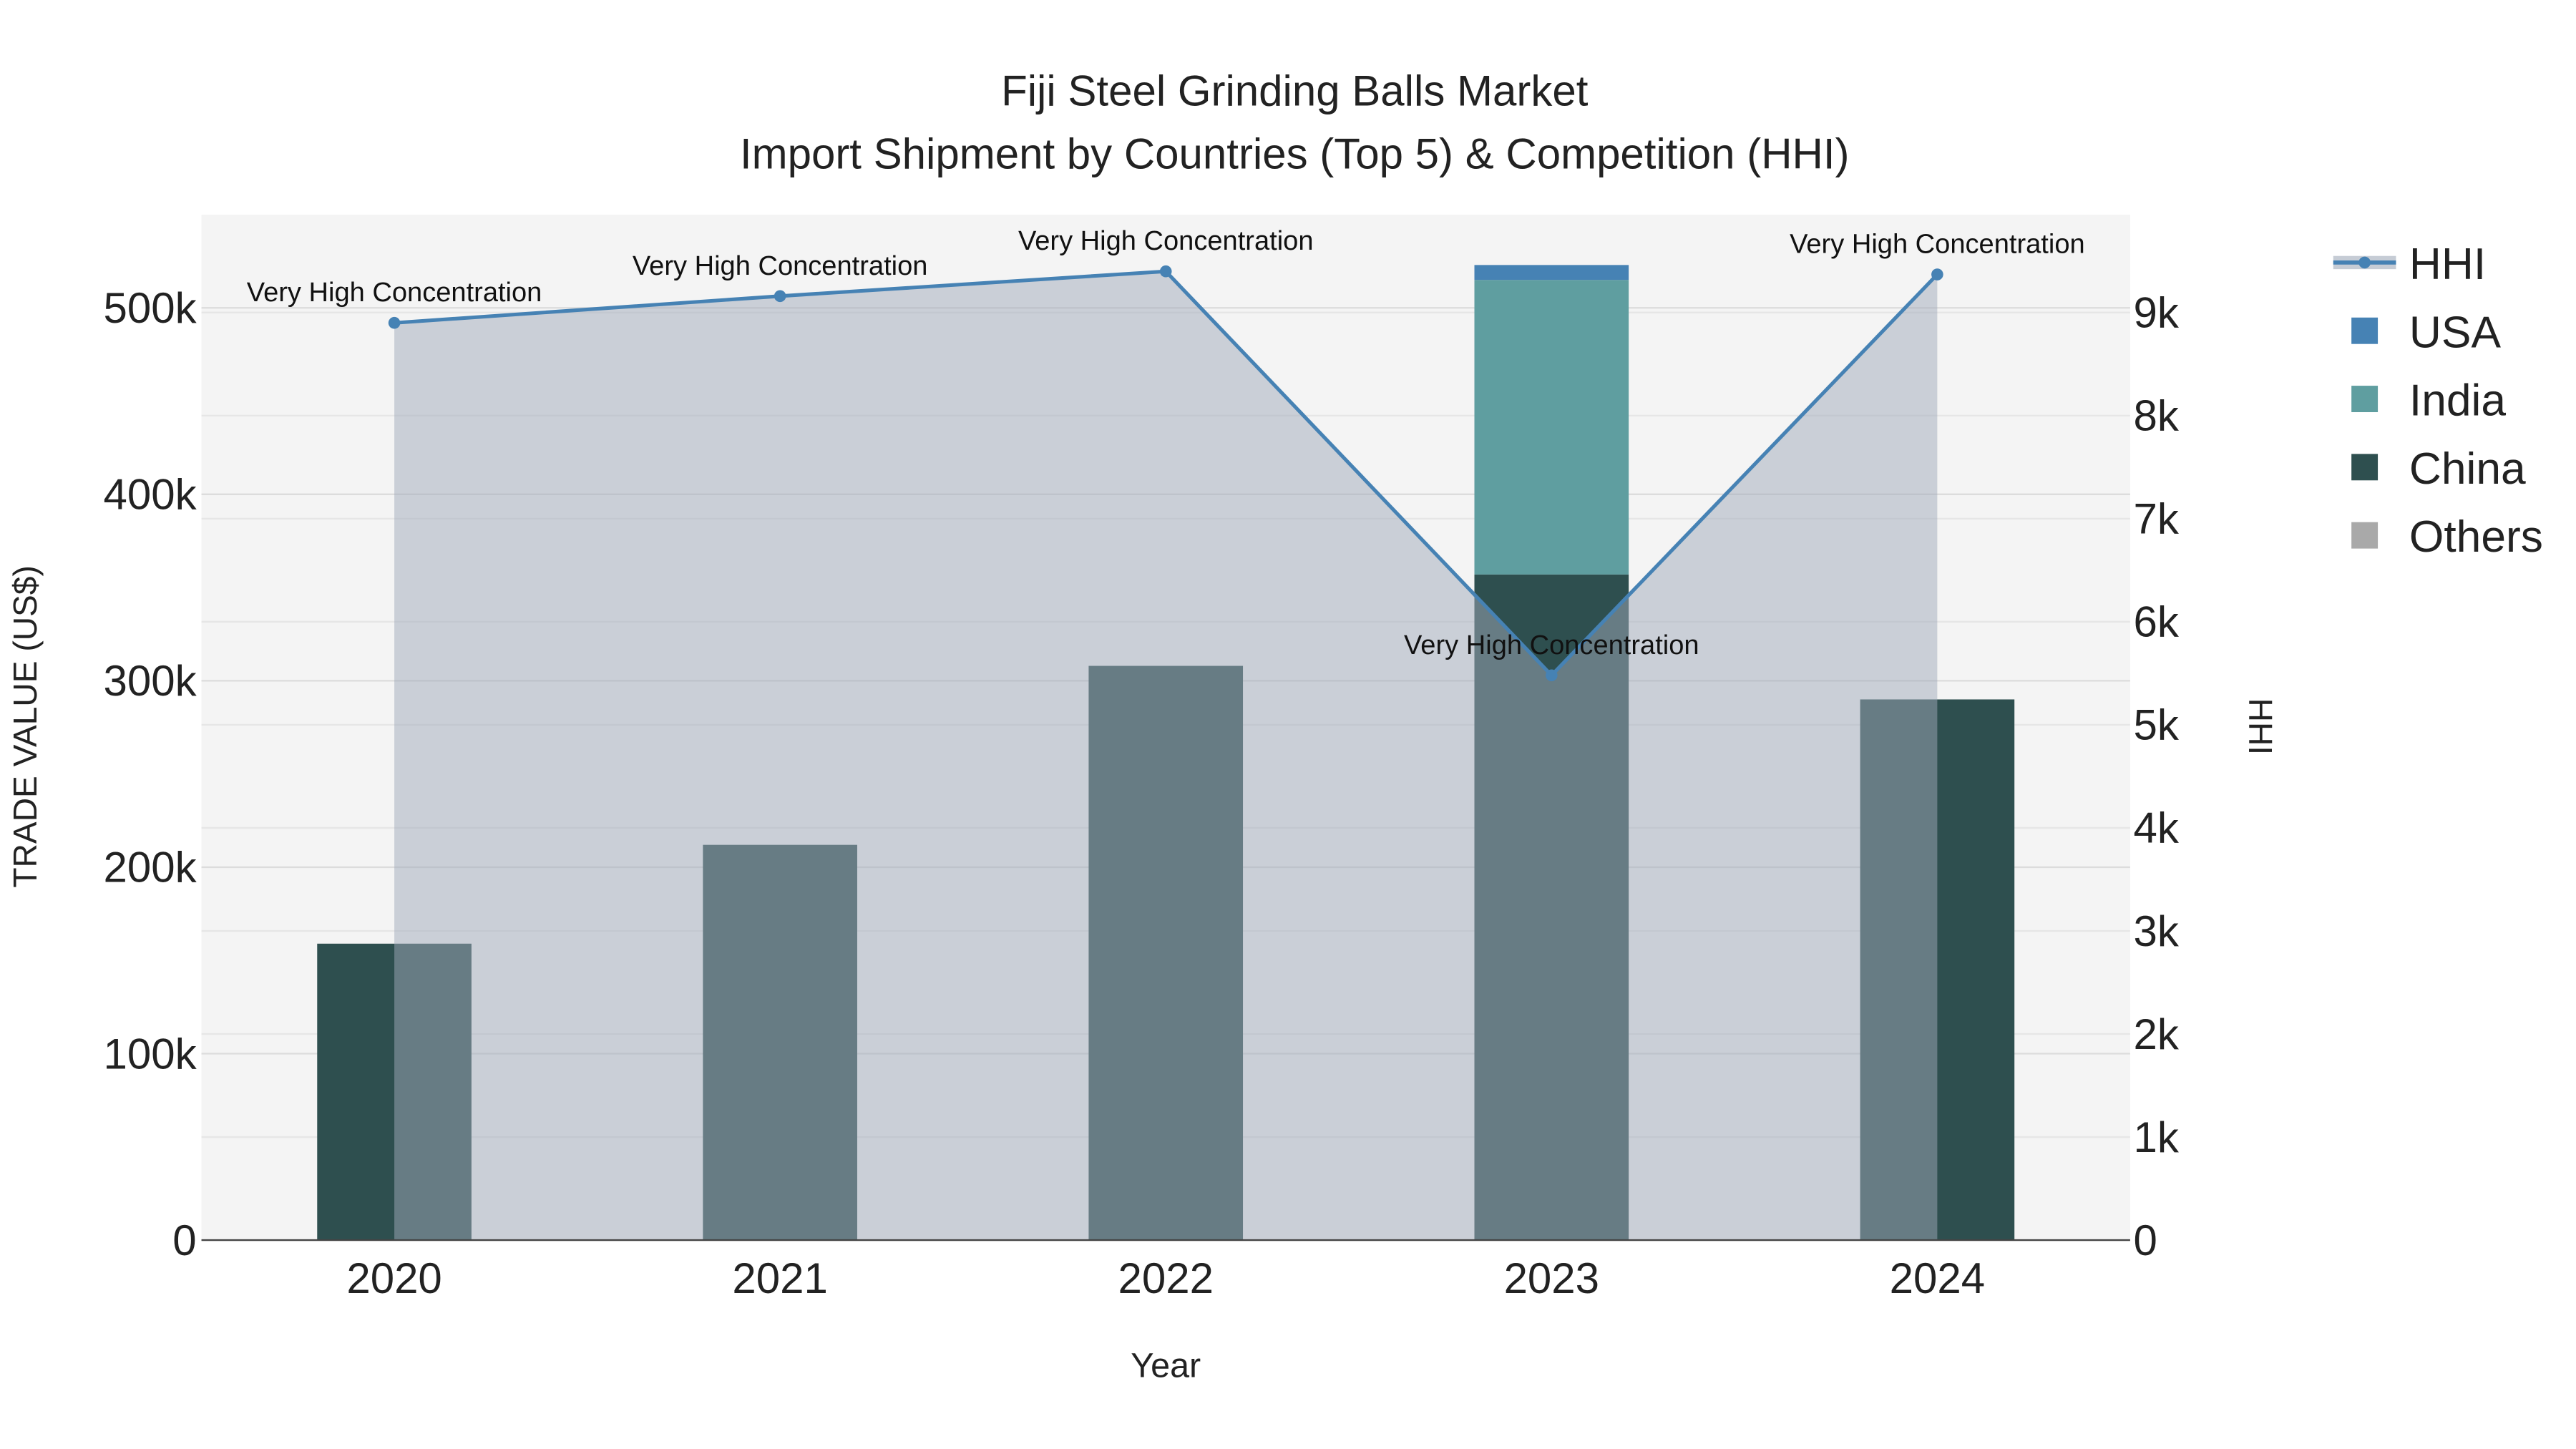 This screenshot has height=1449, width=2576. Describe the element at coordinates (2157, 519) in the screenshot. I see `y2-tick-label: 7k` at that location.